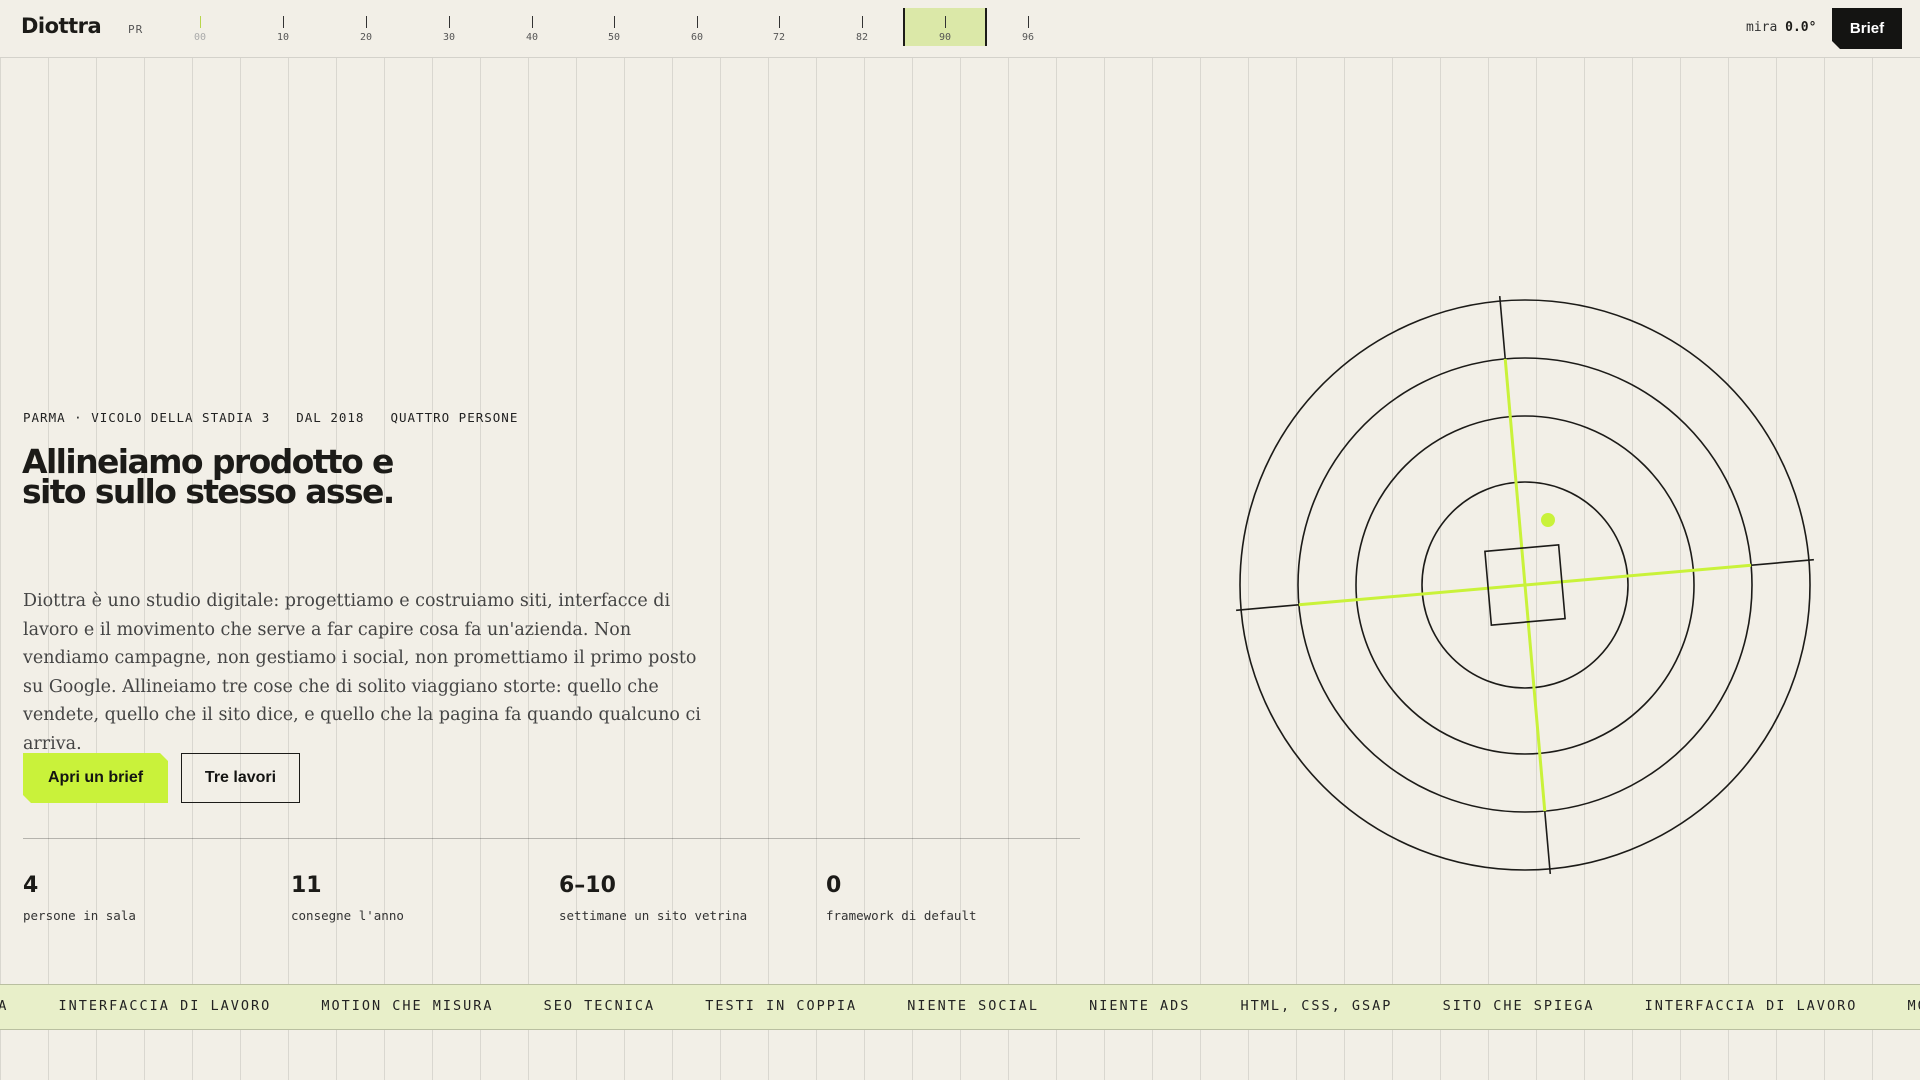 The height and width of the screenshot is (1080, 1920). Describe the element at coordinates (862, 37) in the screenshot. I see `ruler-tick-label: 82` at that location.